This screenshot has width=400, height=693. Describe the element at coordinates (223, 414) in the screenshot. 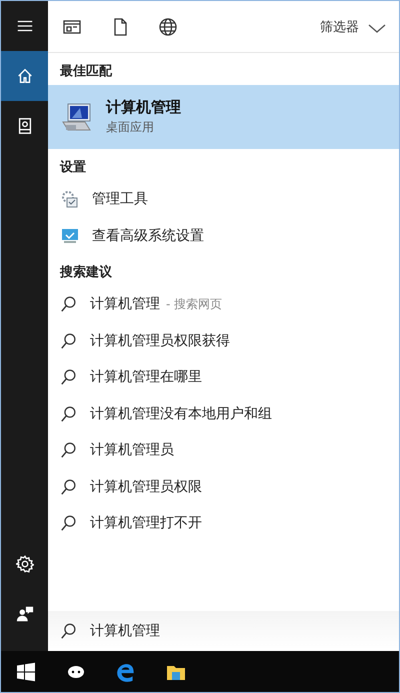

I see `suggestion-item: 计算机管理没有本地用户和组` at that location.